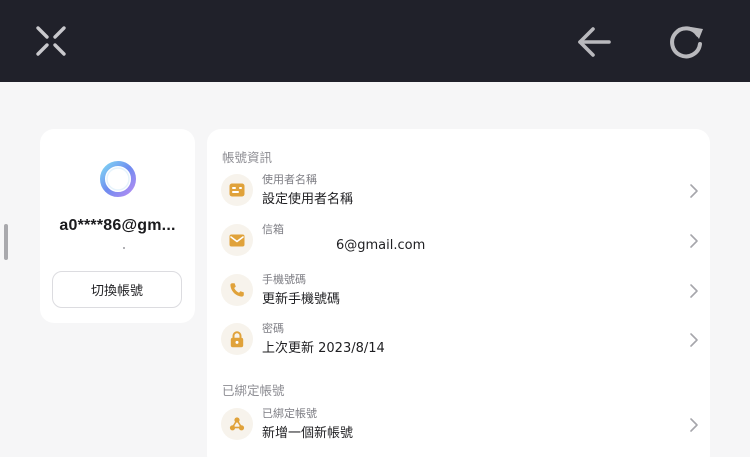 The height and width of the screenshot is (457, 750). I want to click on row-label: 已綁定帳號, so click(289, 413).